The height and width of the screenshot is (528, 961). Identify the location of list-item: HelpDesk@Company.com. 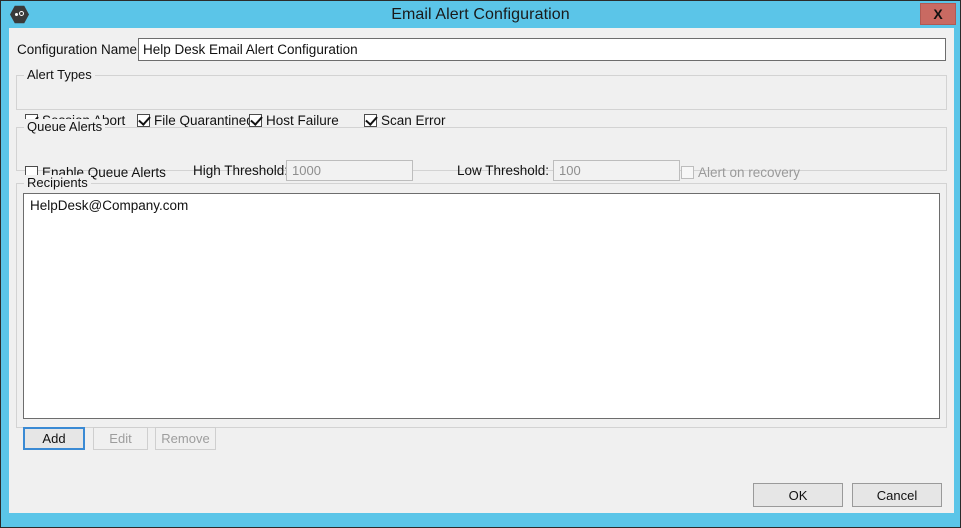
(481, 204).